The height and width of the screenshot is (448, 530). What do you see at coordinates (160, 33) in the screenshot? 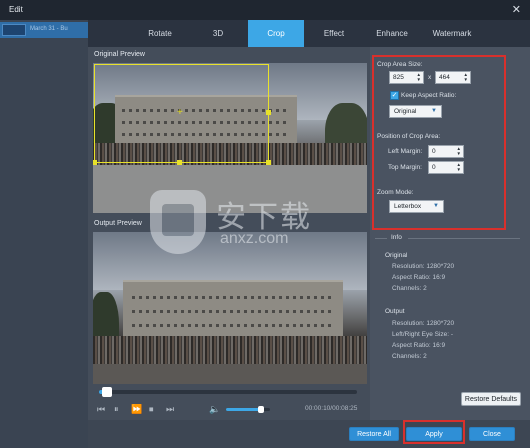
I see `tab-rotate: Rotate` at bounding box center [160, 33].